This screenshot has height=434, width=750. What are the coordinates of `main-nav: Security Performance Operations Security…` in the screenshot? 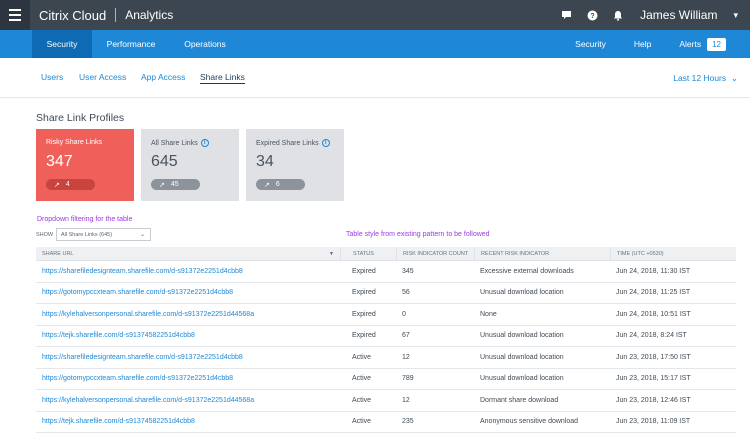 It's located at (375, 44).